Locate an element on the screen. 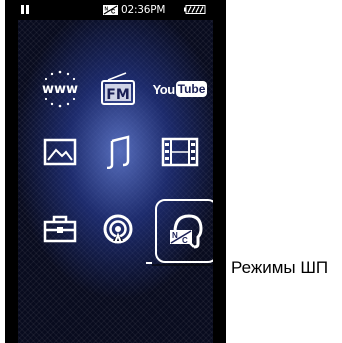 The image size is (342, 343). youtube-icon: You Tube is located at coordinates (180, 89).